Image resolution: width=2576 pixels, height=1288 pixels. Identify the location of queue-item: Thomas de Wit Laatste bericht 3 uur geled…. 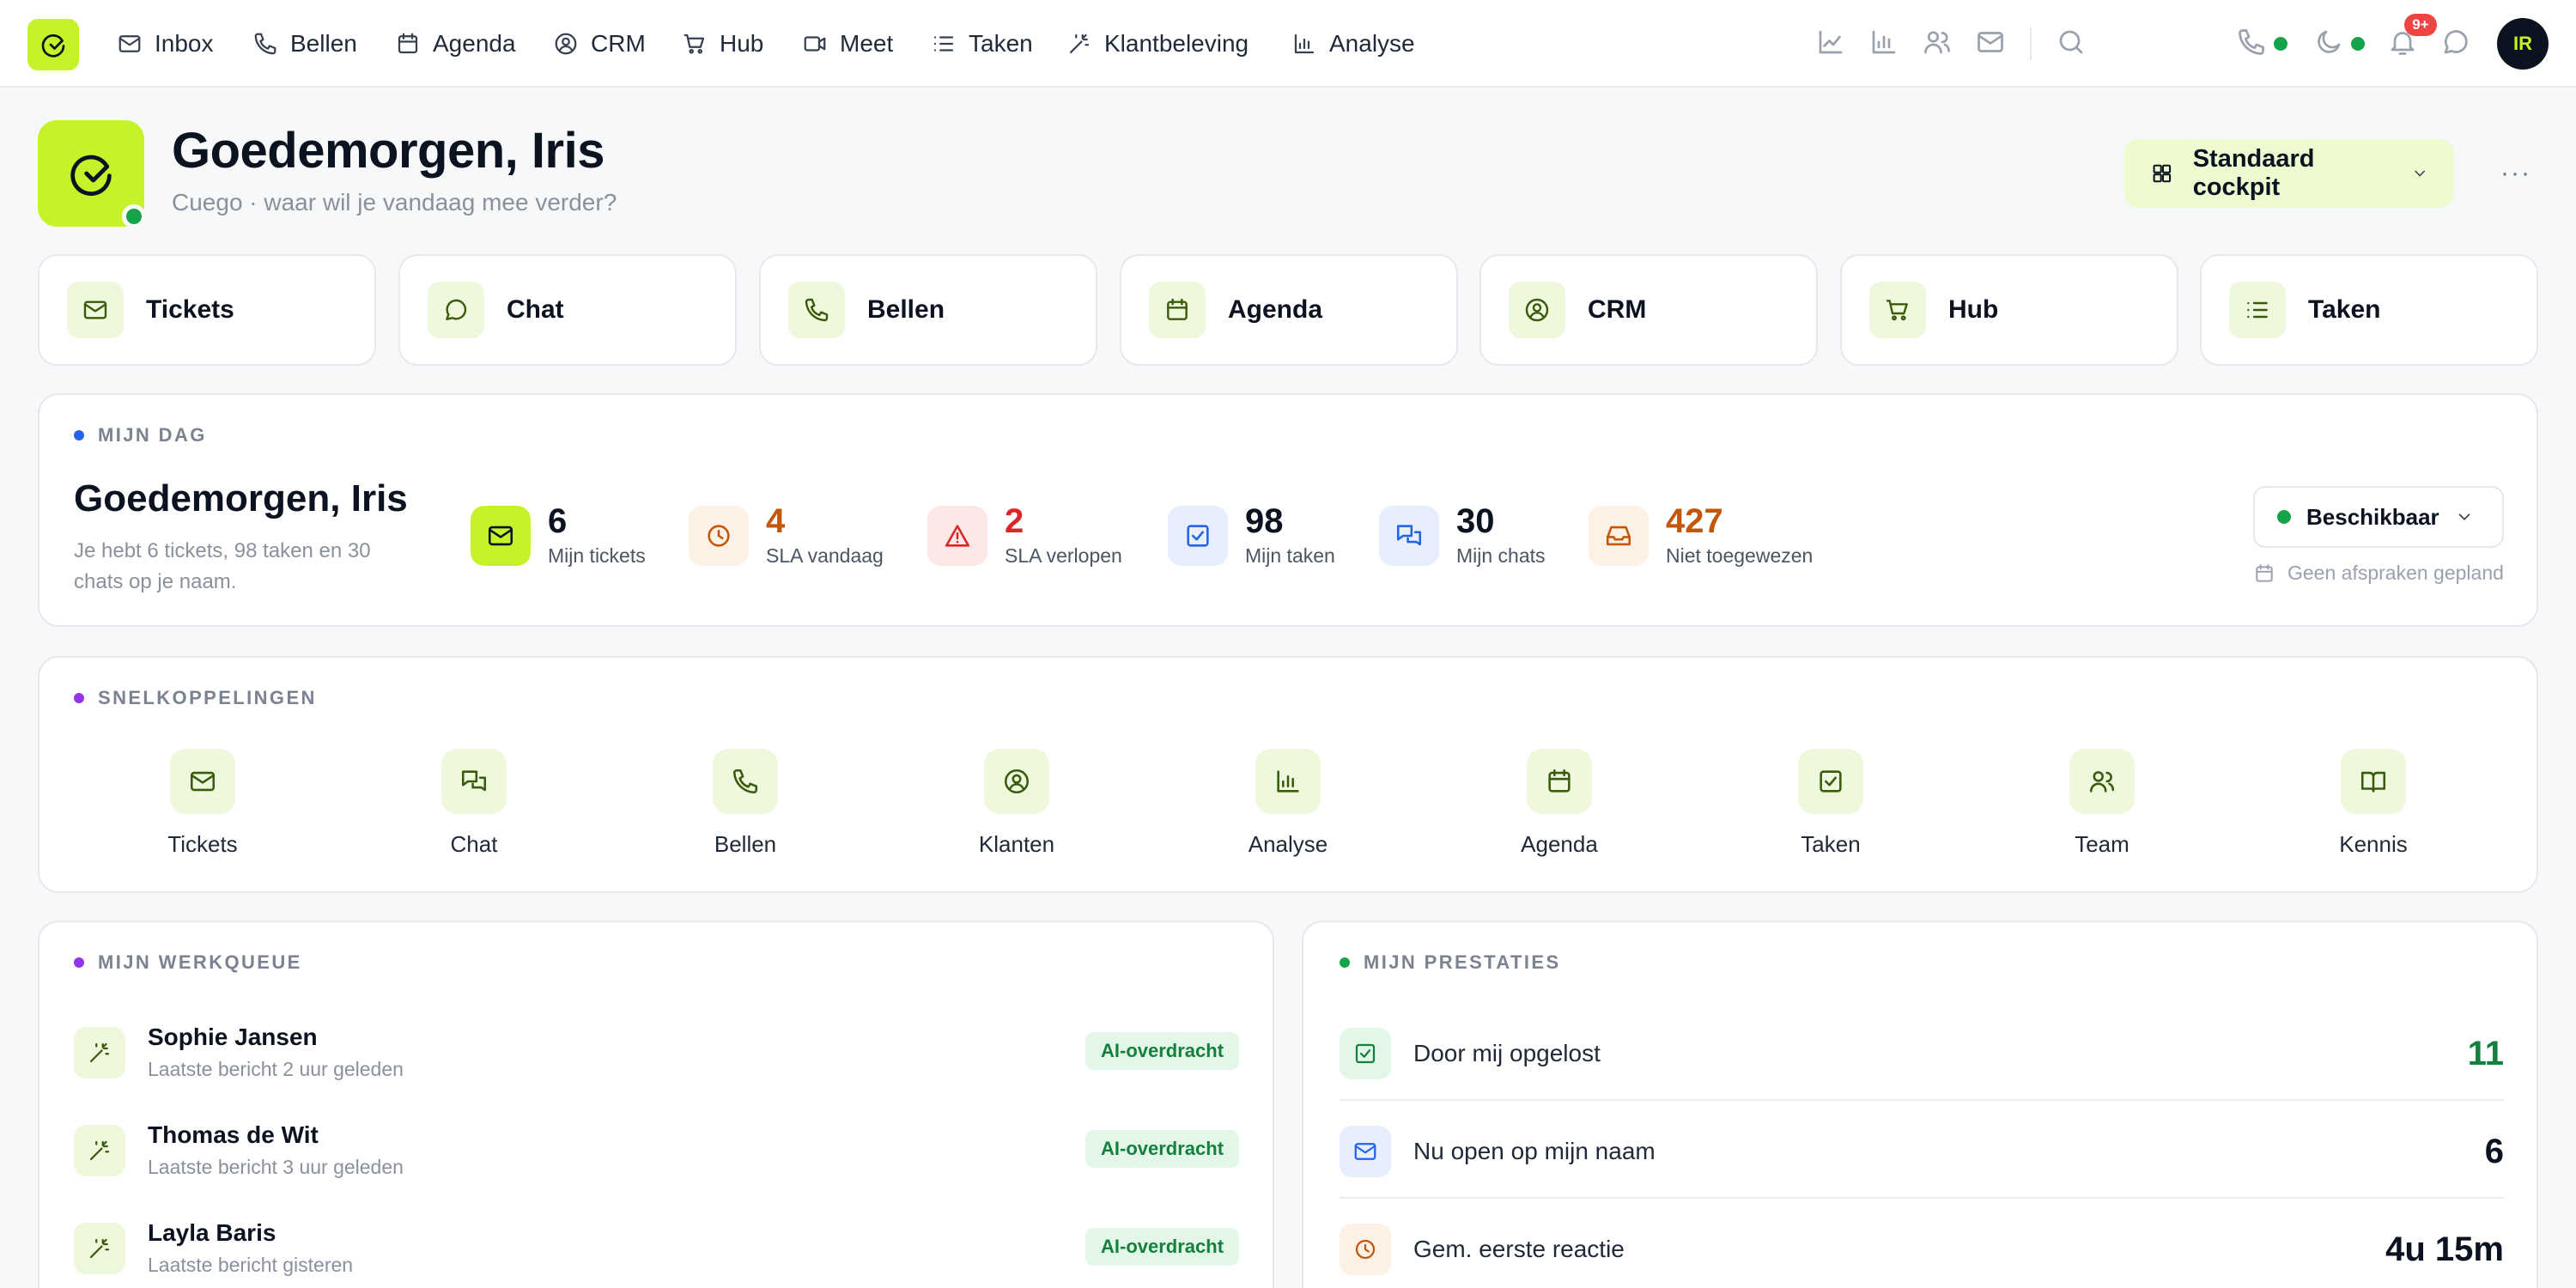
(239, 1150).